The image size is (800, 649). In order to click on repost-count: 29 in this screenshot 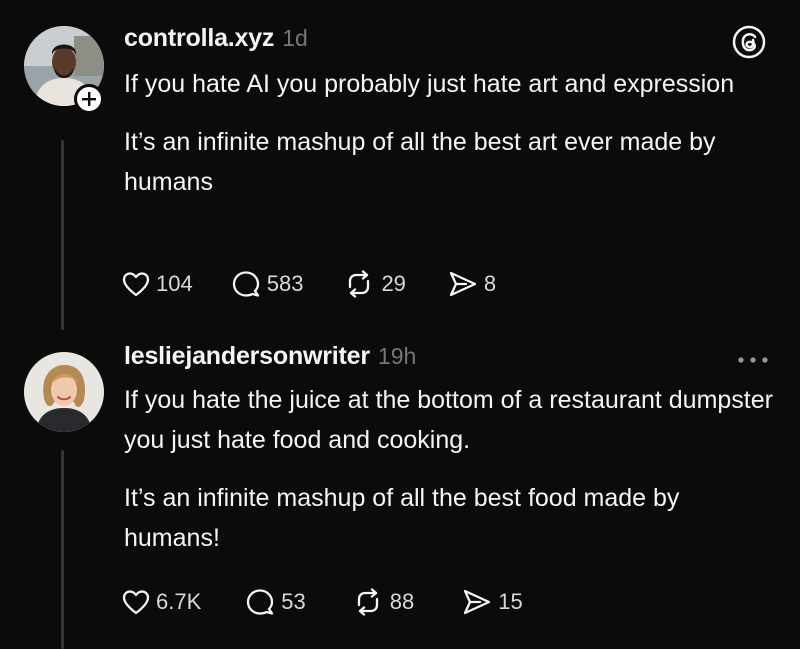, I will do `click(393, 283)`.